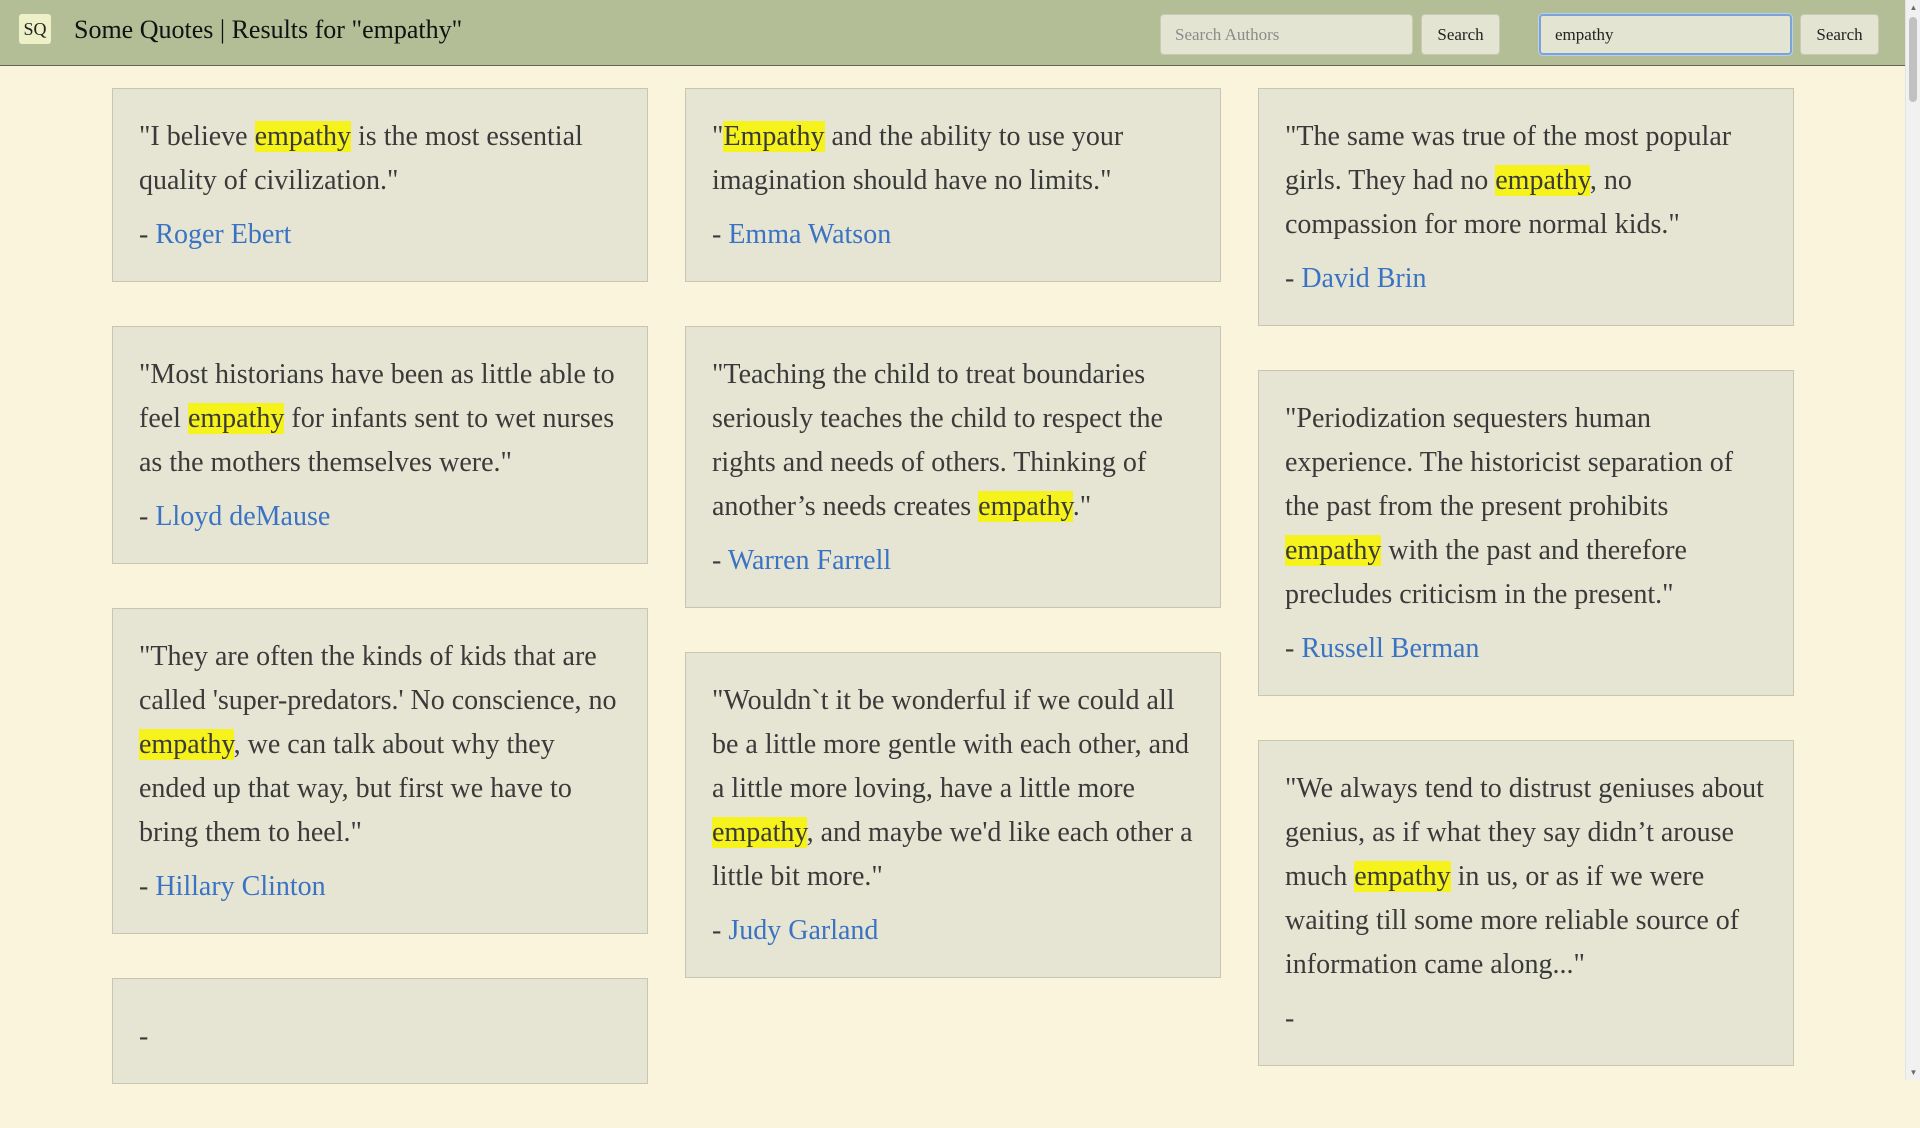  What do you see at coordinates (1286, 34) in the screenshot?
I see `author-search-input` at bounding box center [1286, 34].